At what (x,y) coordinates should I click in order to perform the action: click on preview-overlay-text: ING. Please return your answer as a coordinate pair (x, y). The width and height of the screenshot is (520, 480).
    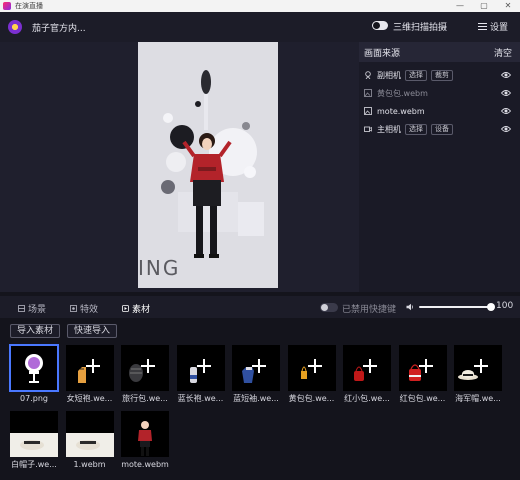
    Looking at the image, I should click on (159, 268).